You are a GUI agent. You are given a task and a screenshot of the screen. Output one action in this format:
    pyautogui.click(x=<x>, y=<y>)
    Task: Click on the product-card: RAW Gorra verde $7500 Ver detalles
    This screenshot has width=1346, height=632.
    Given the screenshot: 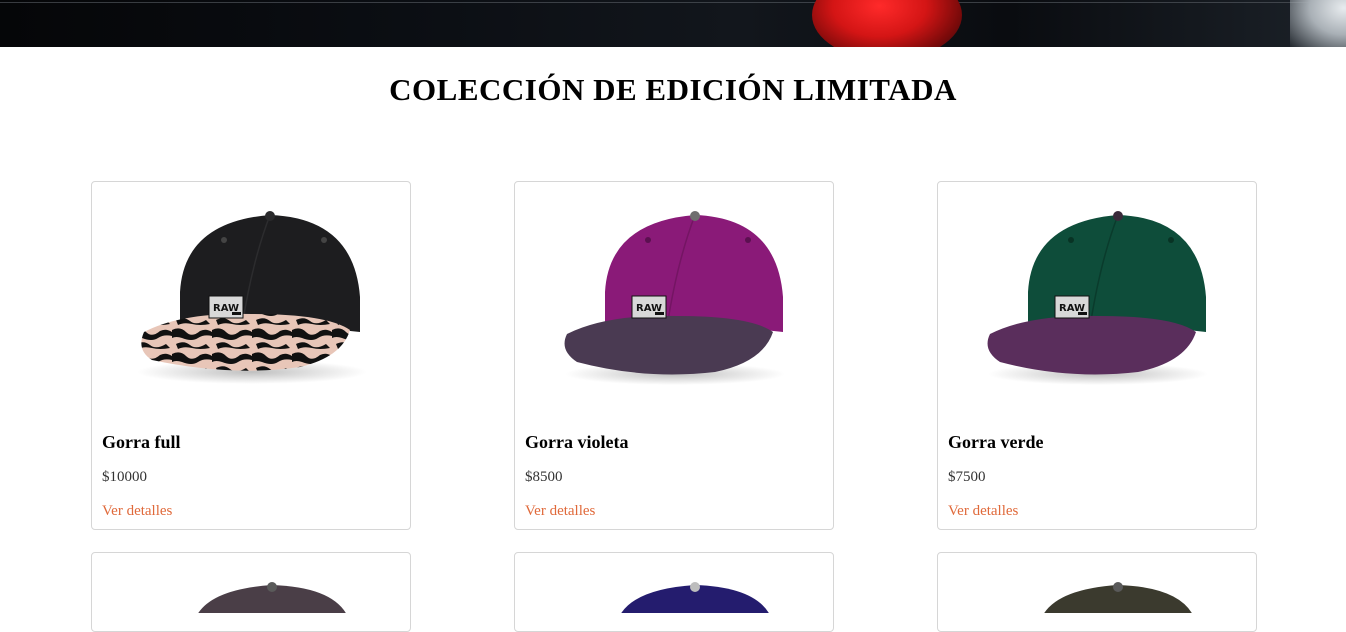 What is the action you would take?
    pyautogui.click(x=1097, y=355)
    